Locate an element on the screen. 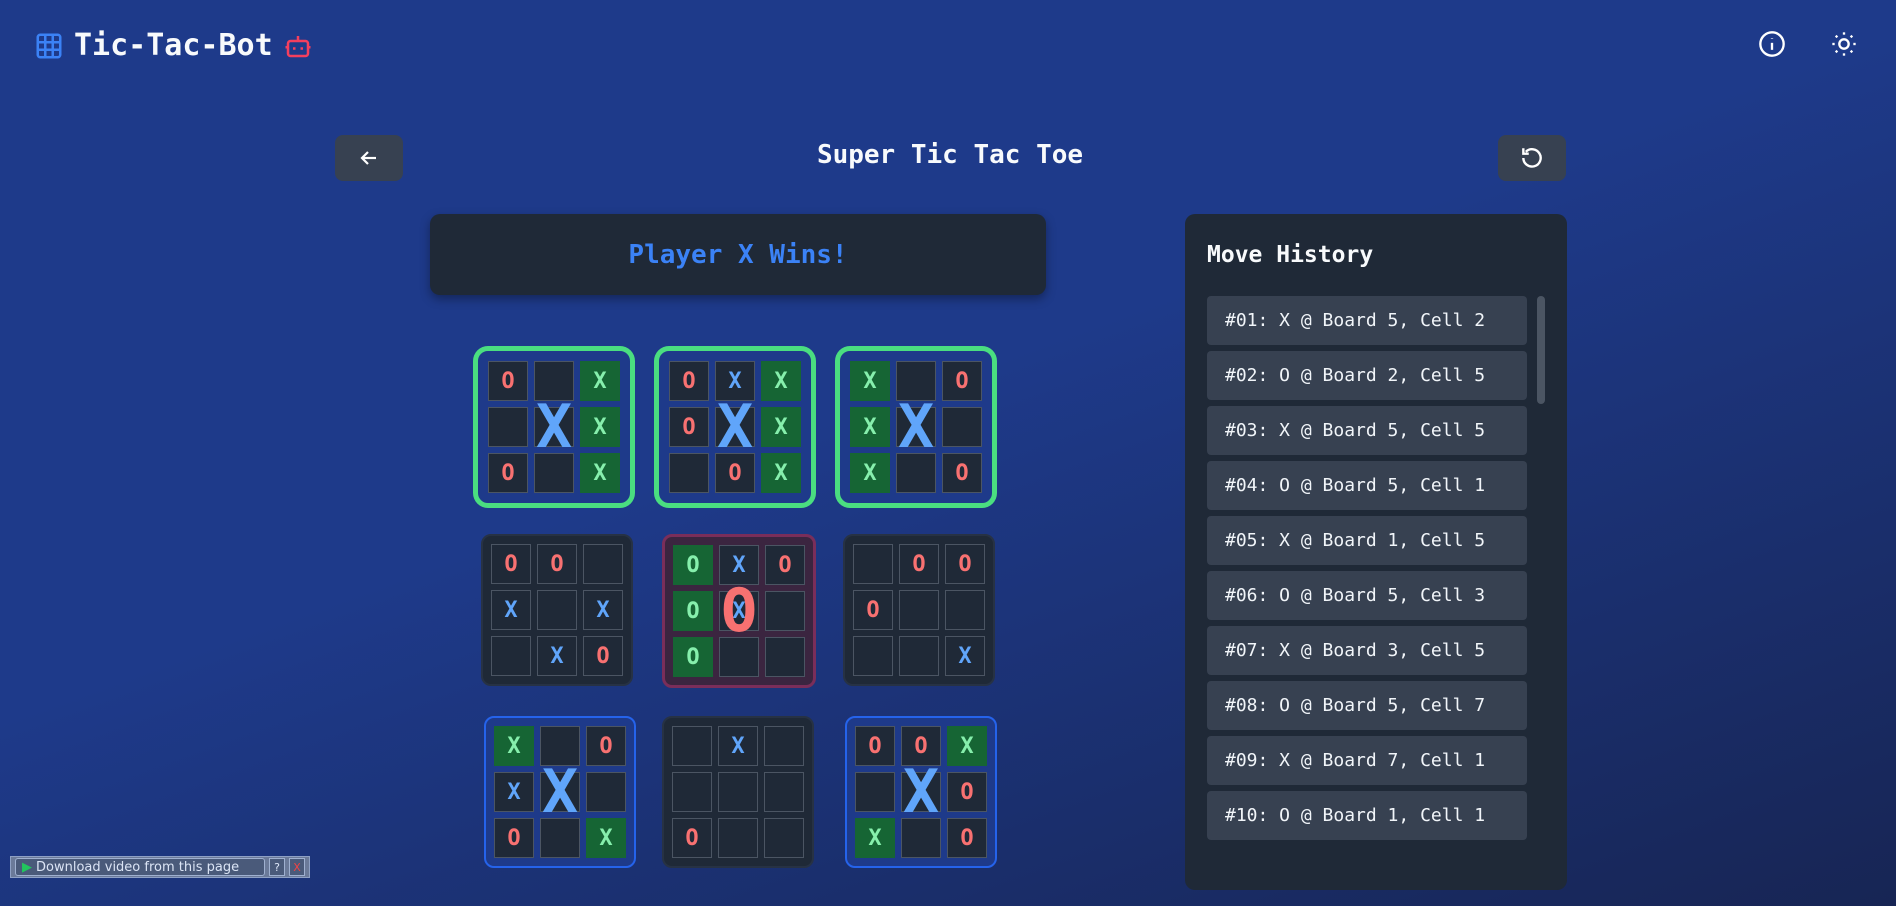 This screenshot has height=906, width=1896. history-item: #06: O @ Board 5, Cell 3 is located at coordinates (1367, 595).